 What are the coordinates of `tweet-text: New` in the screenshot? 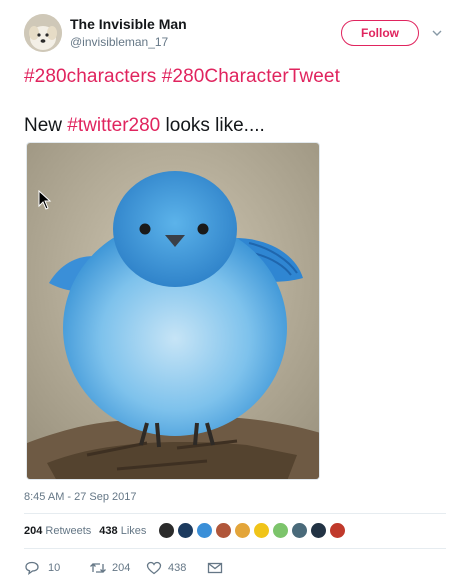 It's located at (46, 125).